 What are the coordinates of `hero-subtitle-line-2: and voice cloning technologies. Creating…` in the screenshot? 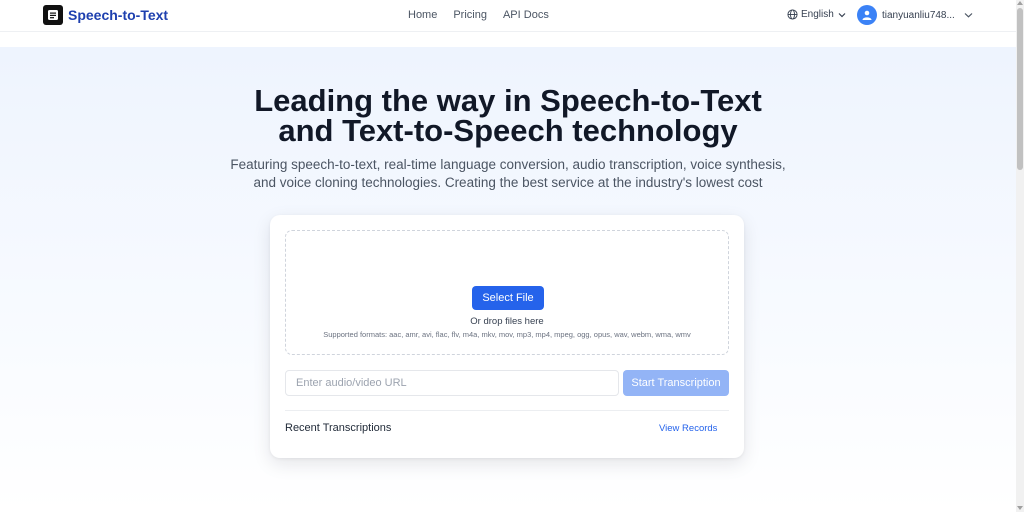 It's located at (508, 182).